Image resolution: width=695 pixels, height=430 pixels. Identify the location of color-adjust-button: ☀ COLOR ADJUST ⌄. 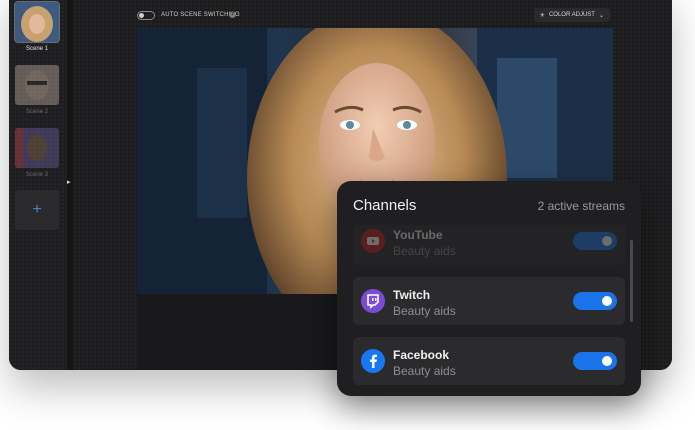
(571, 15).